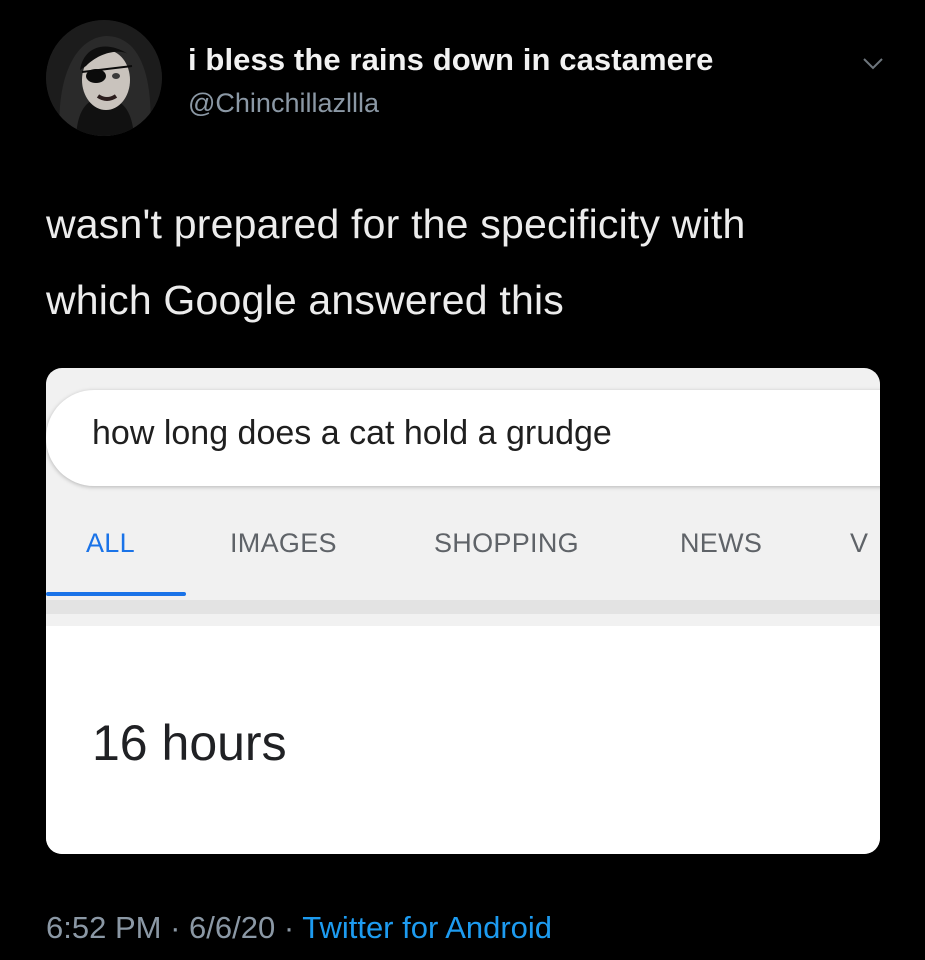 This screenshot has height=960, width=925. I want to click on tweet-time: 6:52 PM, so click(103, 927).